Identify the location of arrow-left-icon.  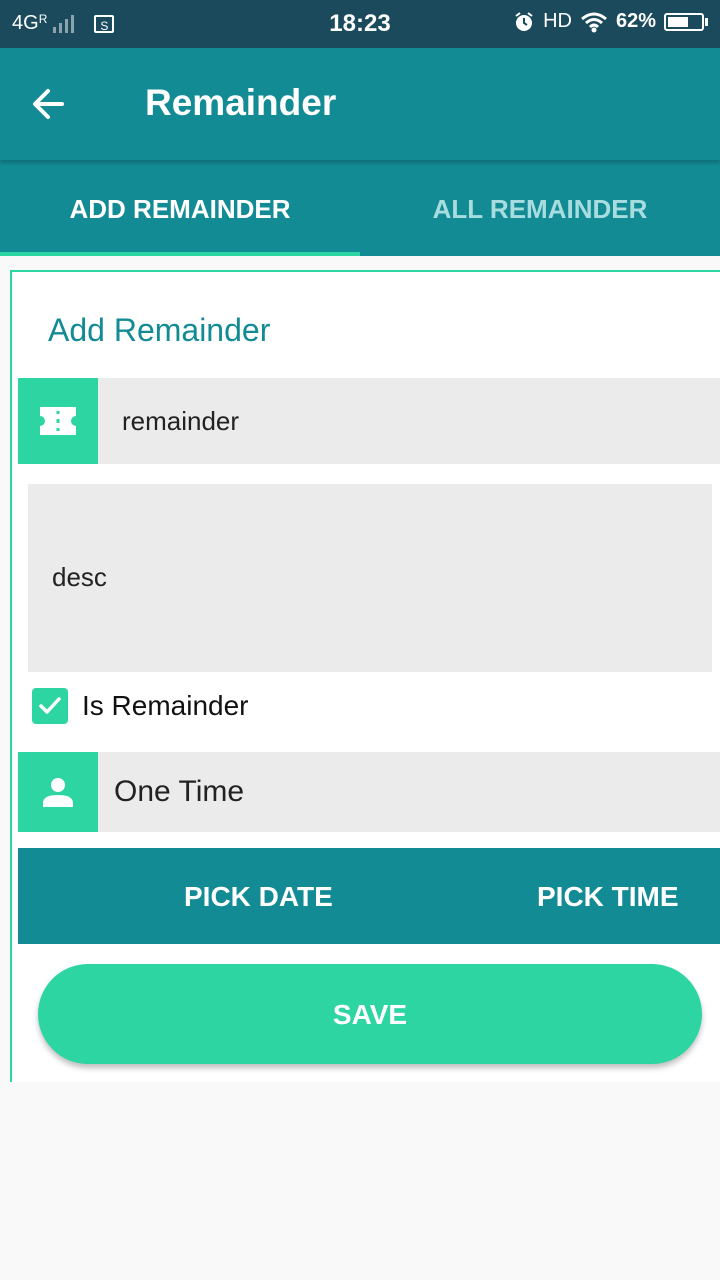
(48, 104).